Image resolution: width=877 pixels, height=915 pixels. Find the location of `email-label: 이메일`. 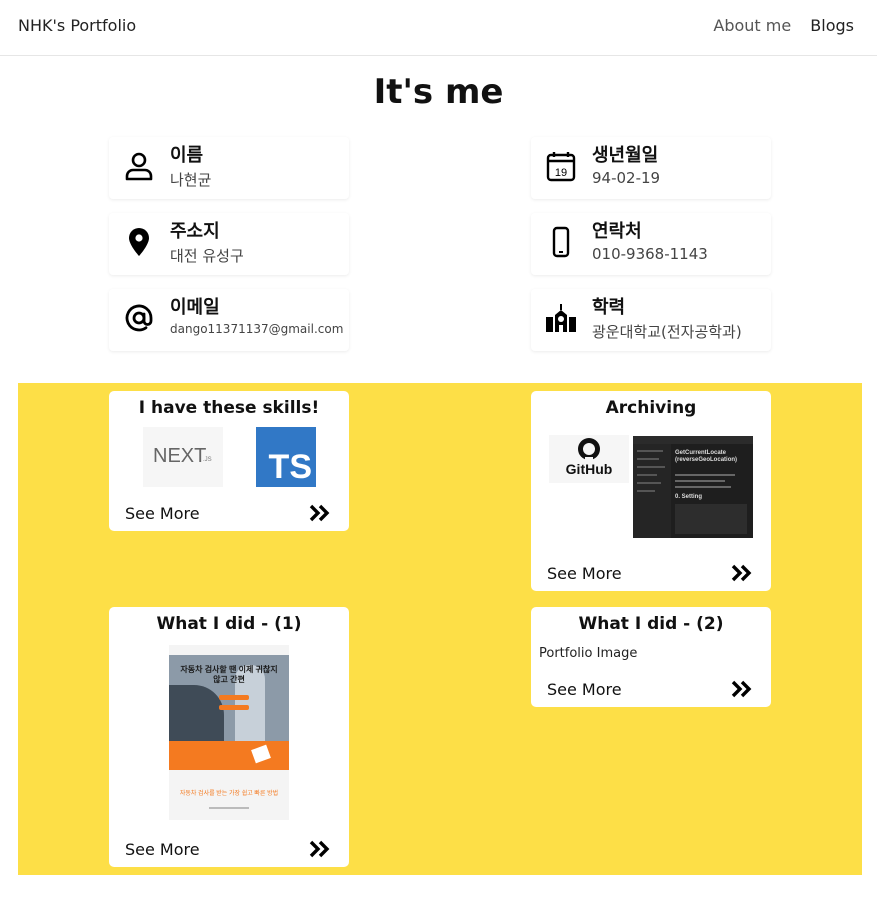

email-label: 이메일 is located at coordinates (195, 307).